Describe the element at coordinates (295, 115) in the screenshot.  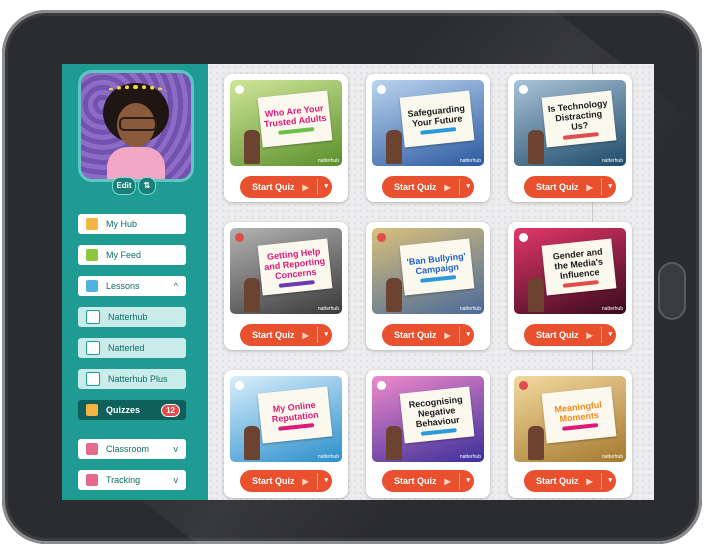
I see `quiz-title: Who Are Your Trusted Adults` at that location.